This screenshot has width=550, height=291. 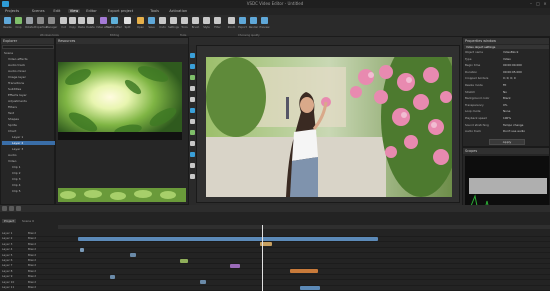 What do you see at coordinates (31, 131) in the screenshot?
I see `tree-item: Chart` at bounding box center [31, 131].